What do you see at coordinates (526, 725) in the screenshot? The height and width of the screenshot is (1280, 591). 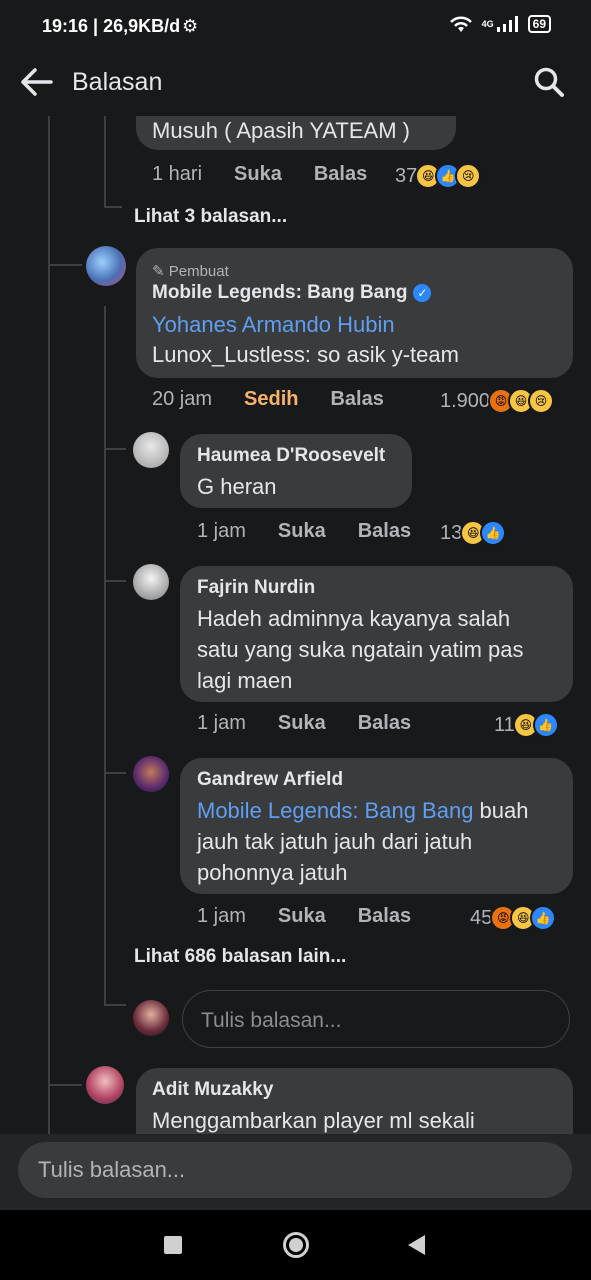 I see `reaction-summary: 11 😆 👍` at bounding box center [526, 725].